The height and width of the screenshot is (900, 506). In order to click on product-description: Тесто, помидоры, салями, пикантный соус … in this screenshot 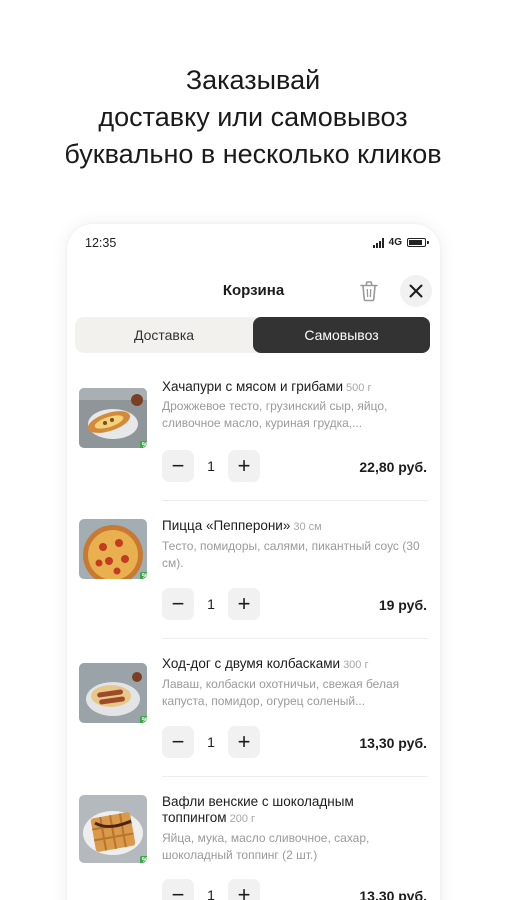, I will do `click(291, 554)`.